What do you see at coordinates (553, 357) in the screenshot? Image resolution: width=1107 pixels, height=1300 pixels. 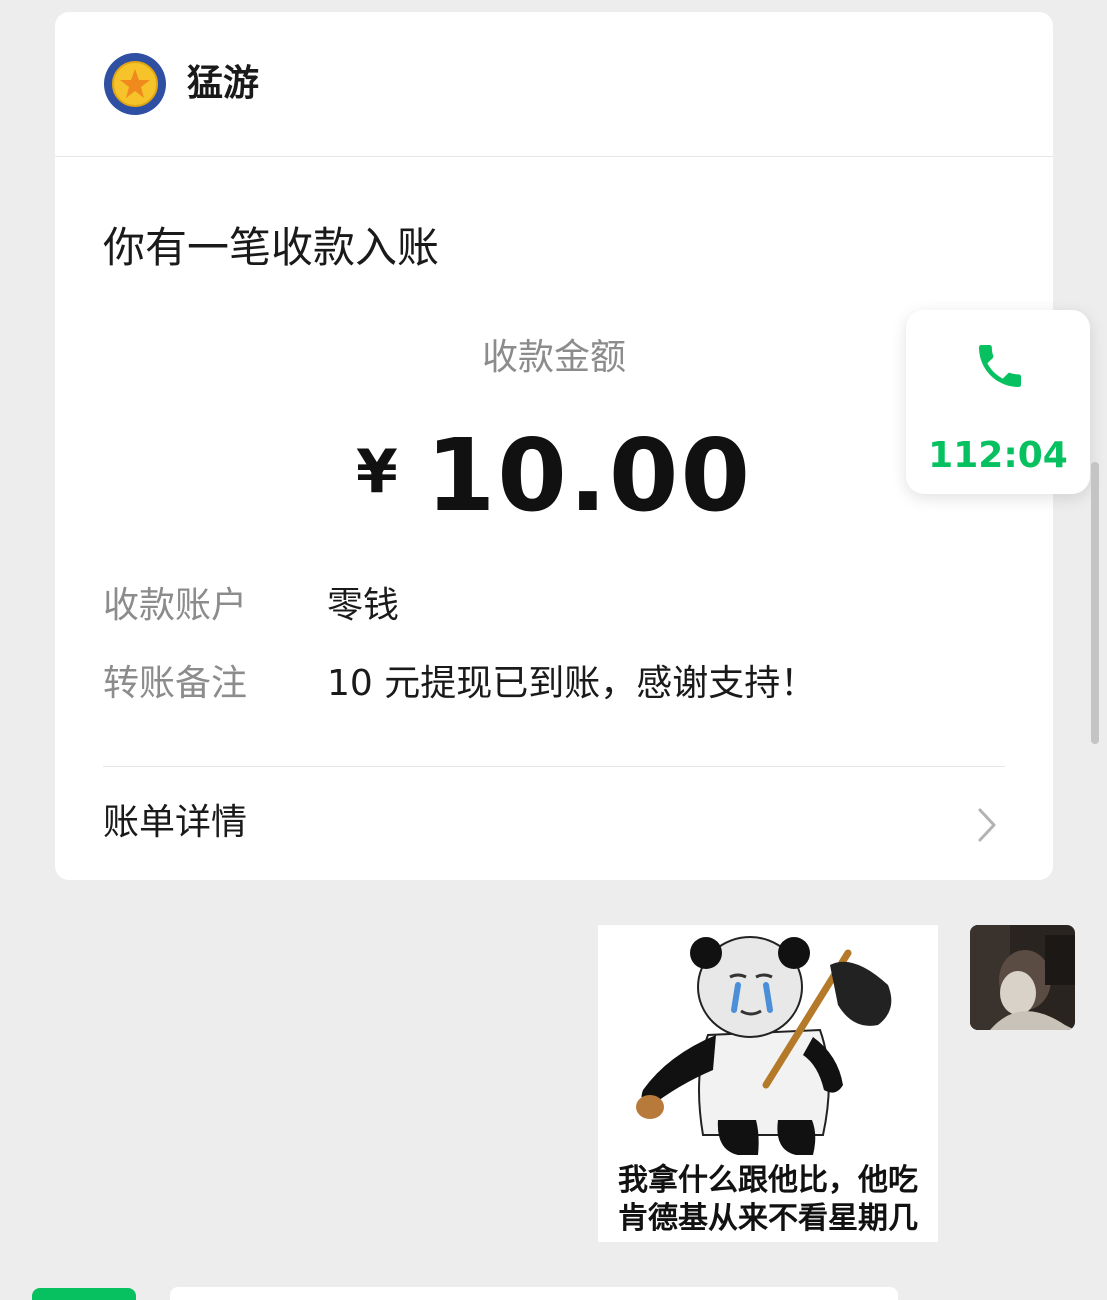 I see `amount-label: 收款金额` at bounding box center [553, 357].